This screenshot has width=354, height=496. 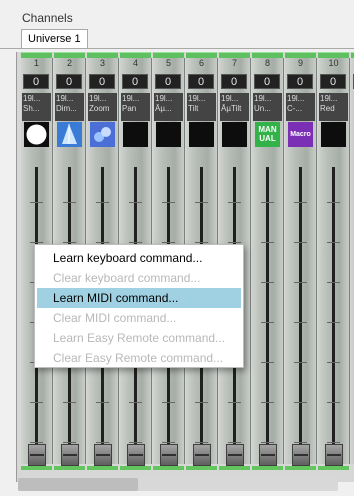 I want to click on channel-number: 8, so click(x=267, y=63).